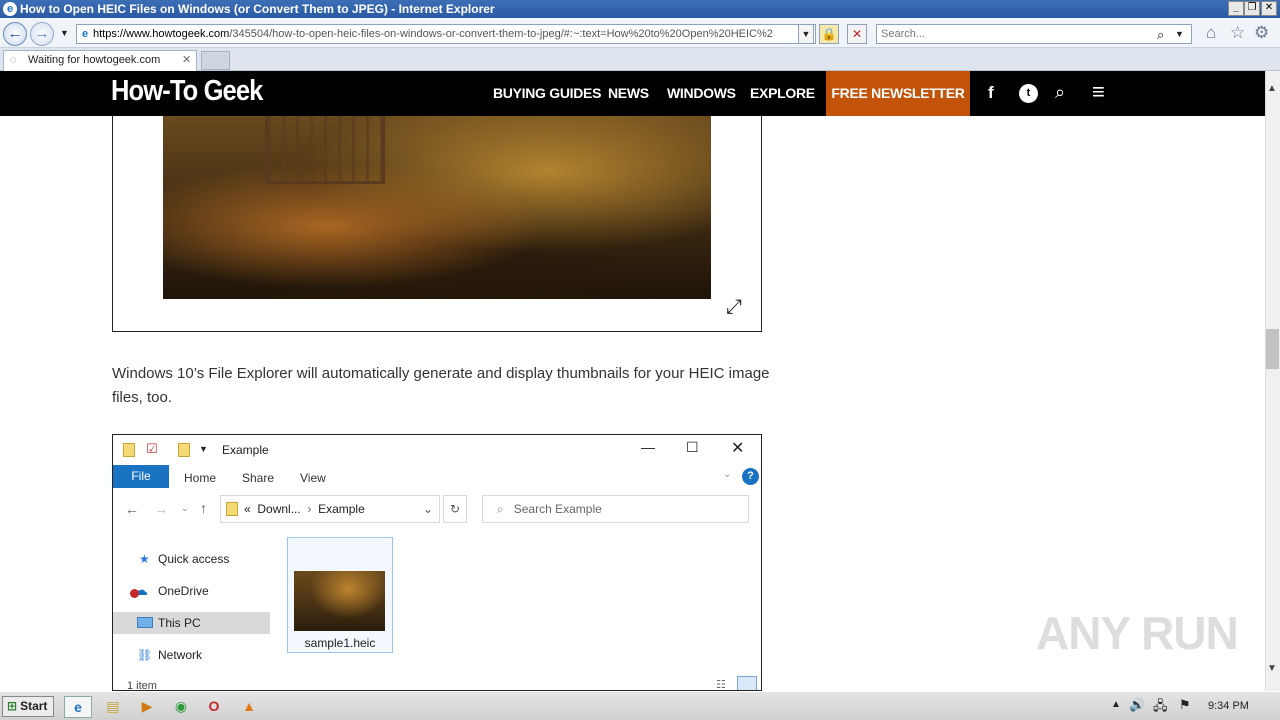 Image resolution: width=1280 pixels, height=720 pixels. Describe the element at coordinates (628, 93) in the screenshot. I see `nav-news: NEWS` at that location.